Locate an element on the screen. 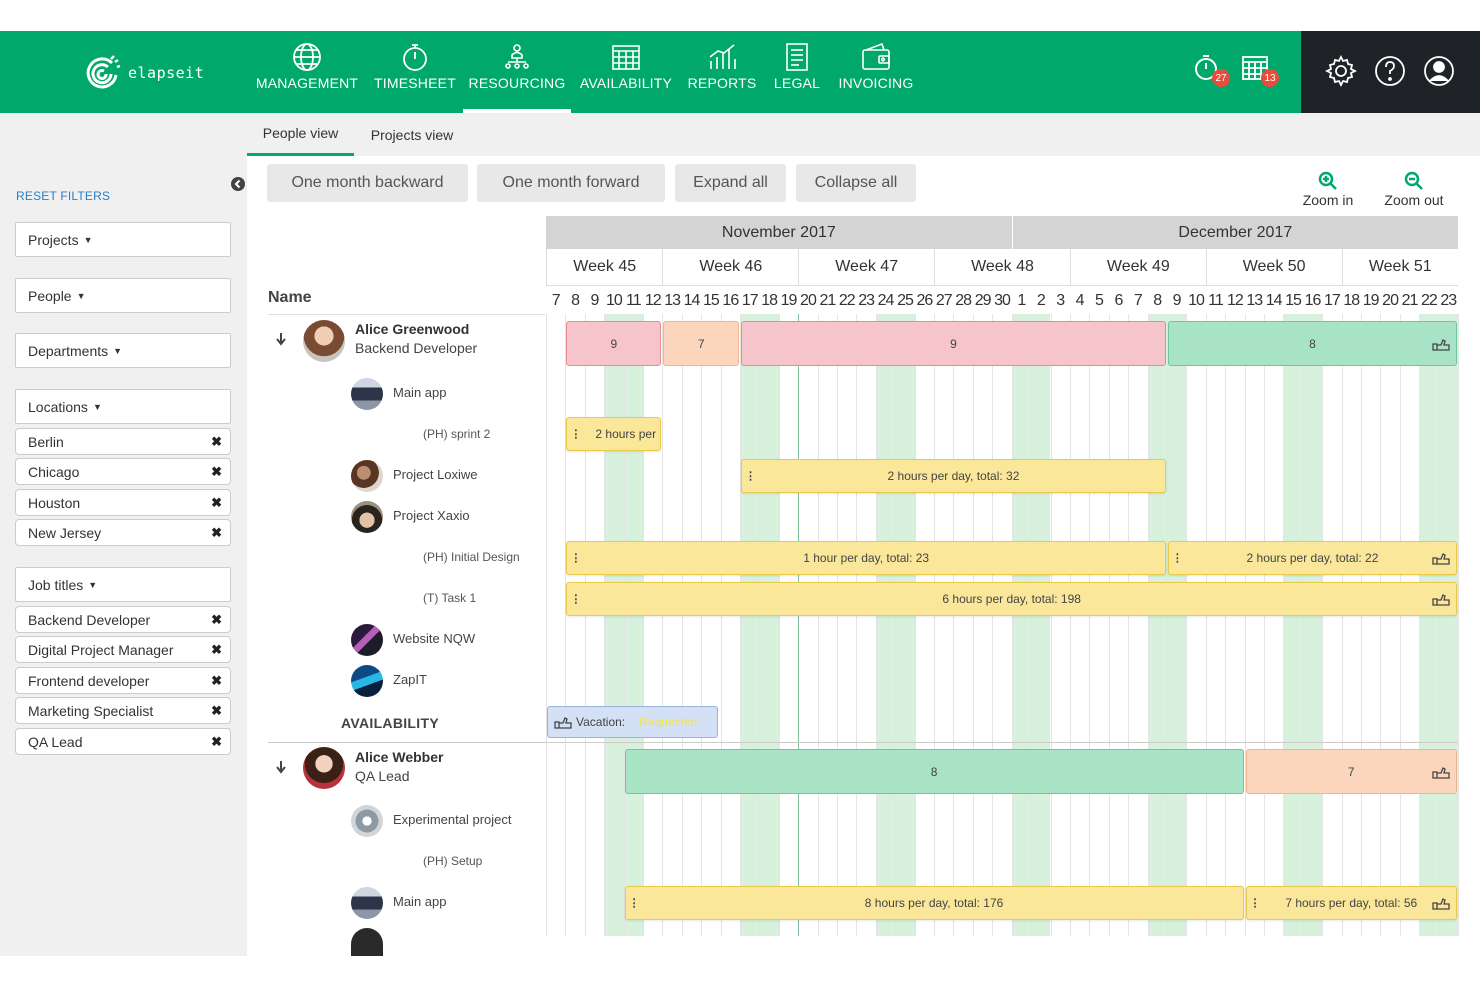 The image size is (1480, 987). nav-management: MANAGEMENT is located at coordinates (307, 72).